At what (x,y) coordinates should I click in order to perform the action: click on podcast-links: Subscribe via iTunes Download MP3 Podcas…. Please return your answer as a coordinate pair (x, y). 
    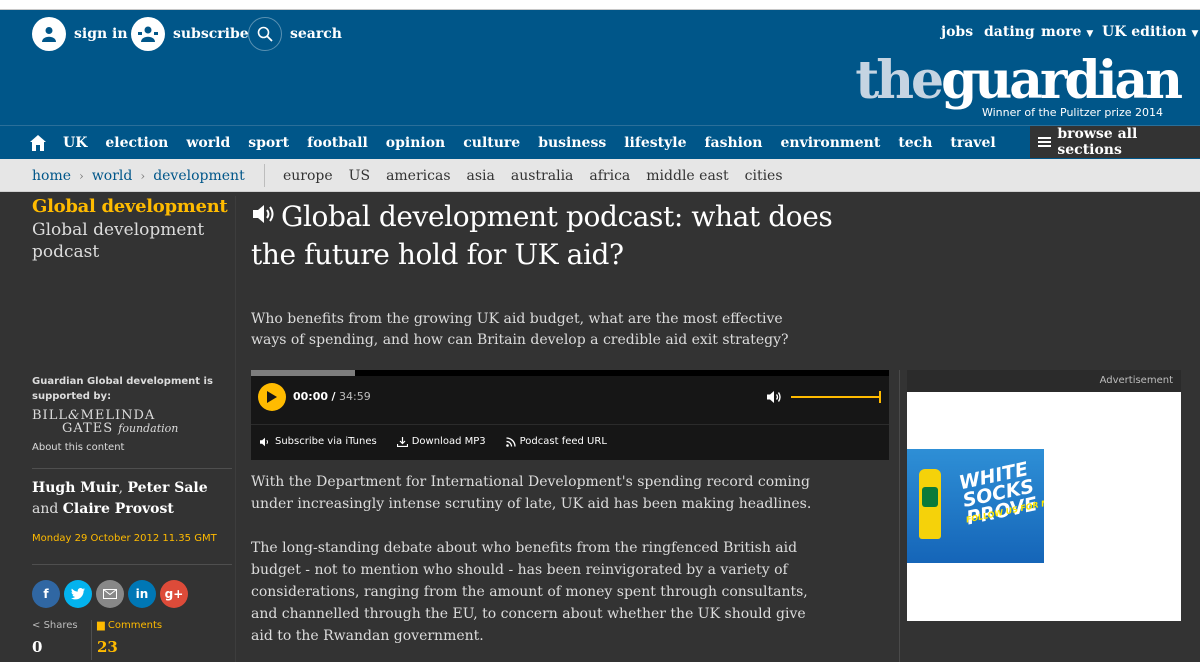
    Looking at the image, I should click on (443, 441).